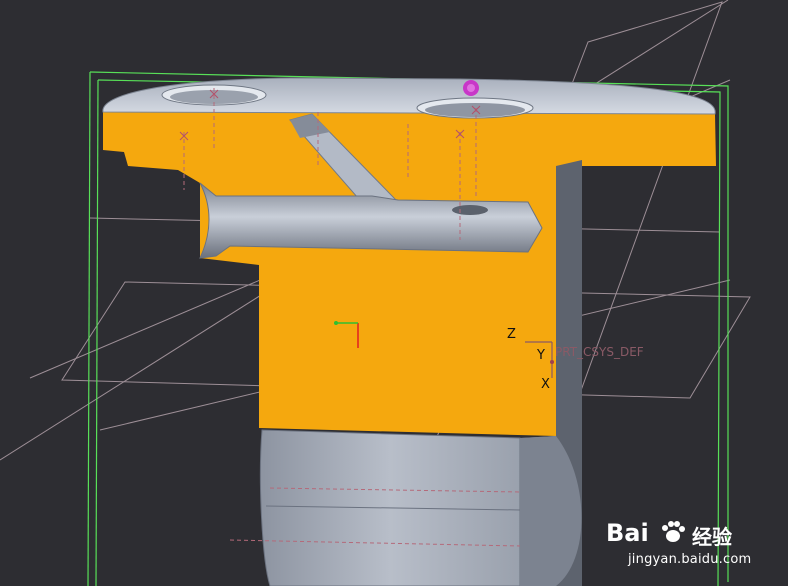 The image size is (788, 586). What do you see at coordinates (511, 334) in the screenshot?
I see `csys-axis-z-label: Z` at bounding box center [511, 334].